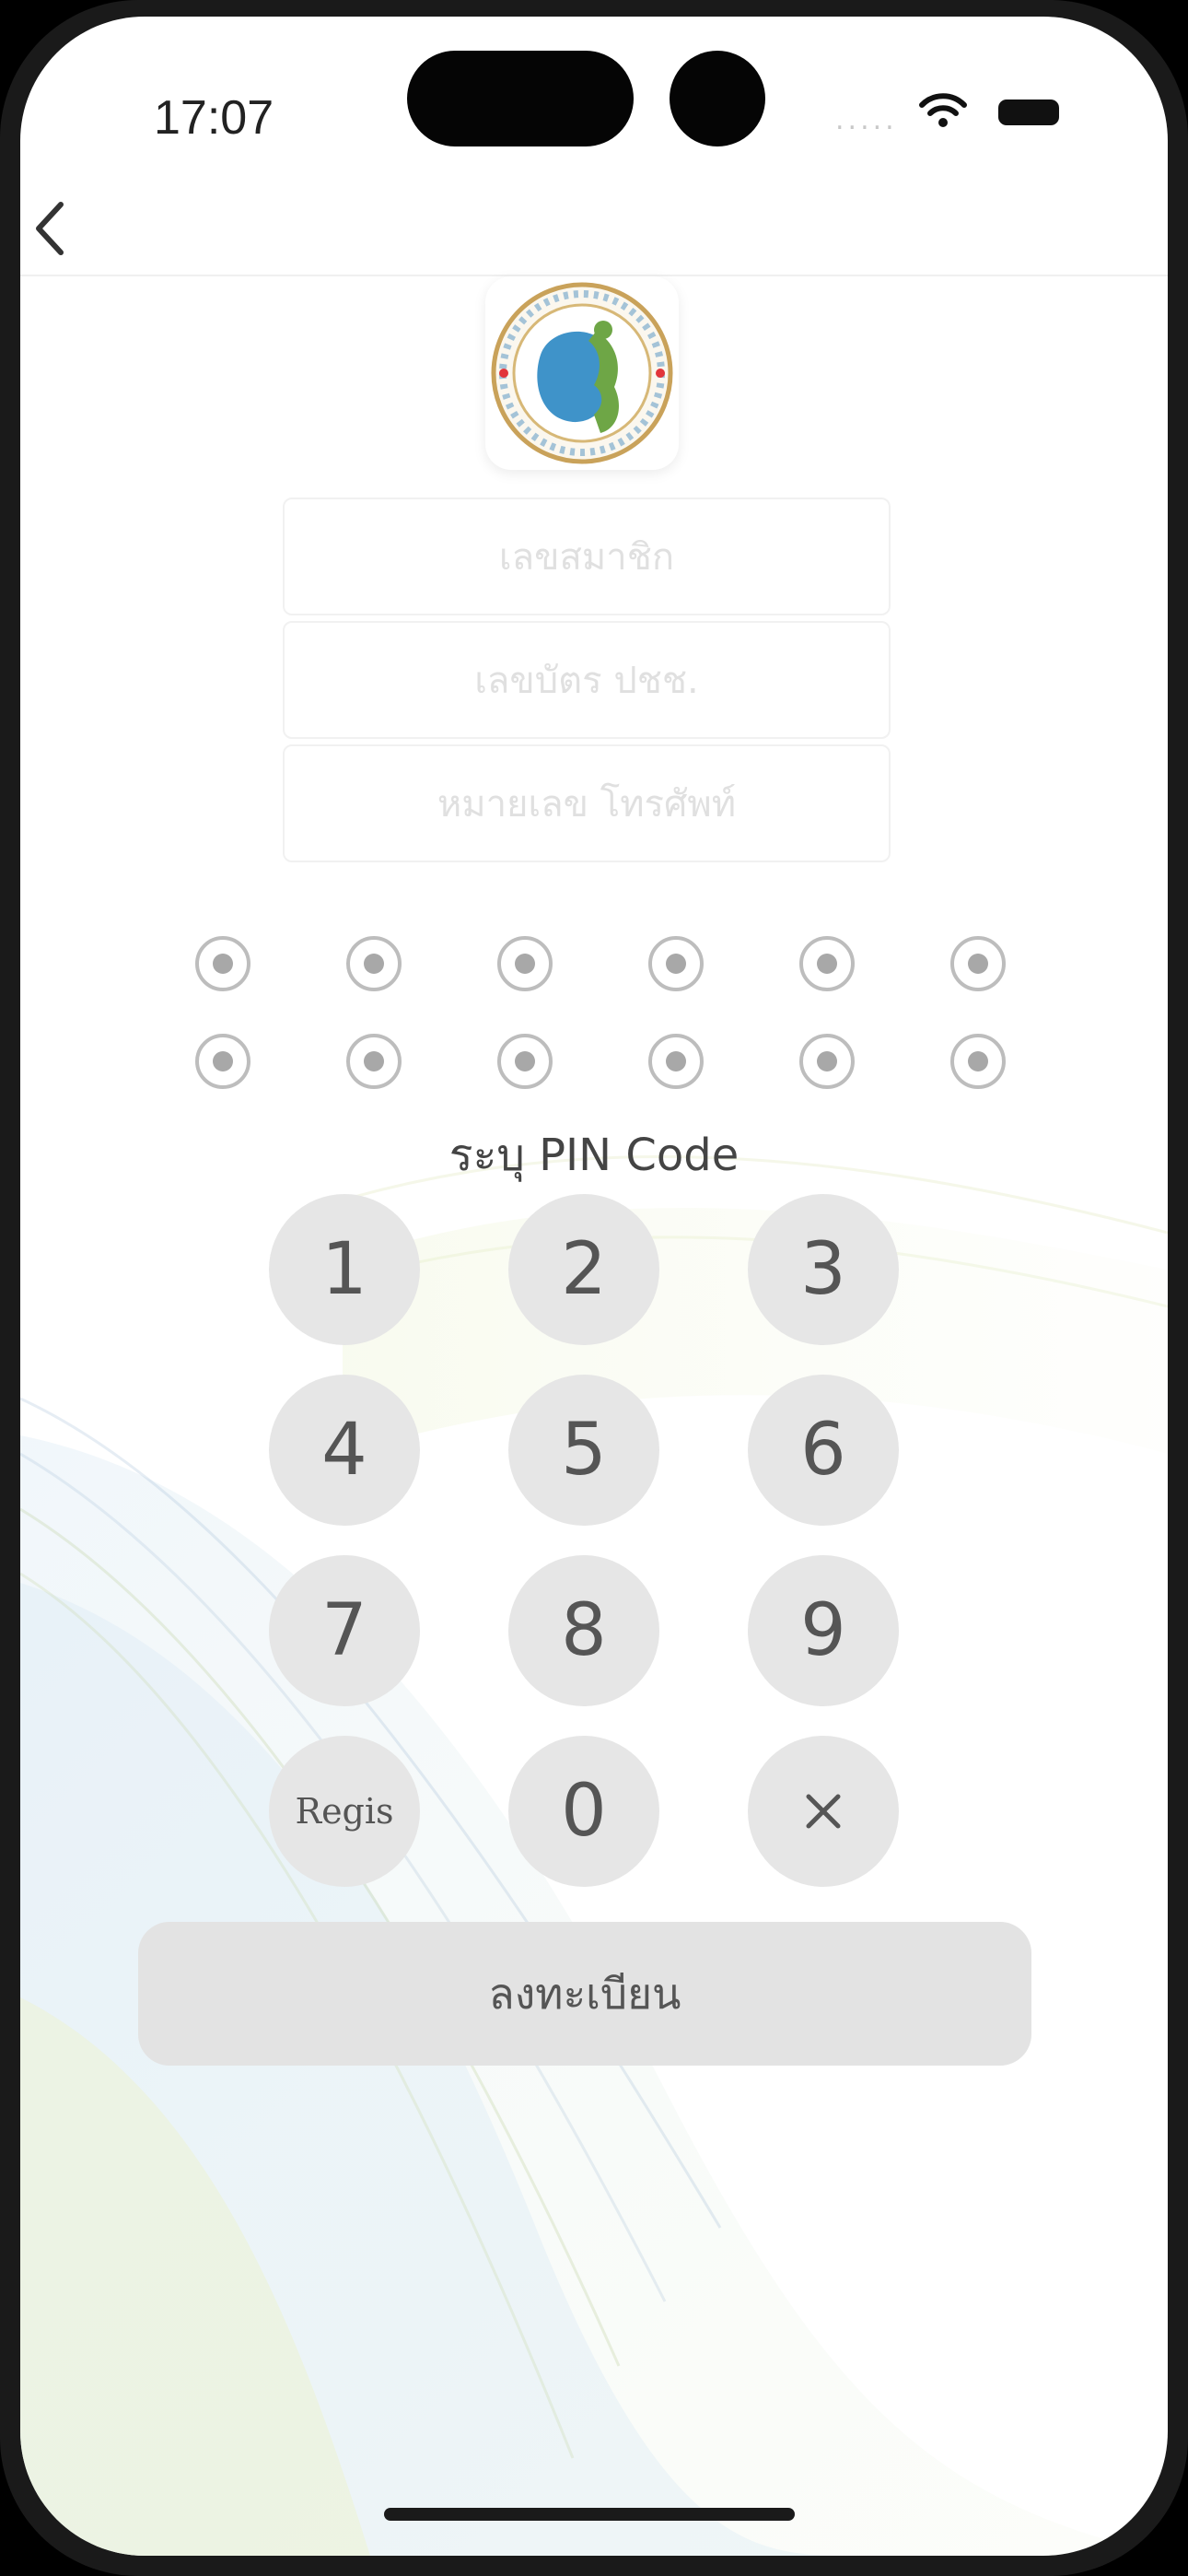  I want to click on close-icon, so click(823, 1811).